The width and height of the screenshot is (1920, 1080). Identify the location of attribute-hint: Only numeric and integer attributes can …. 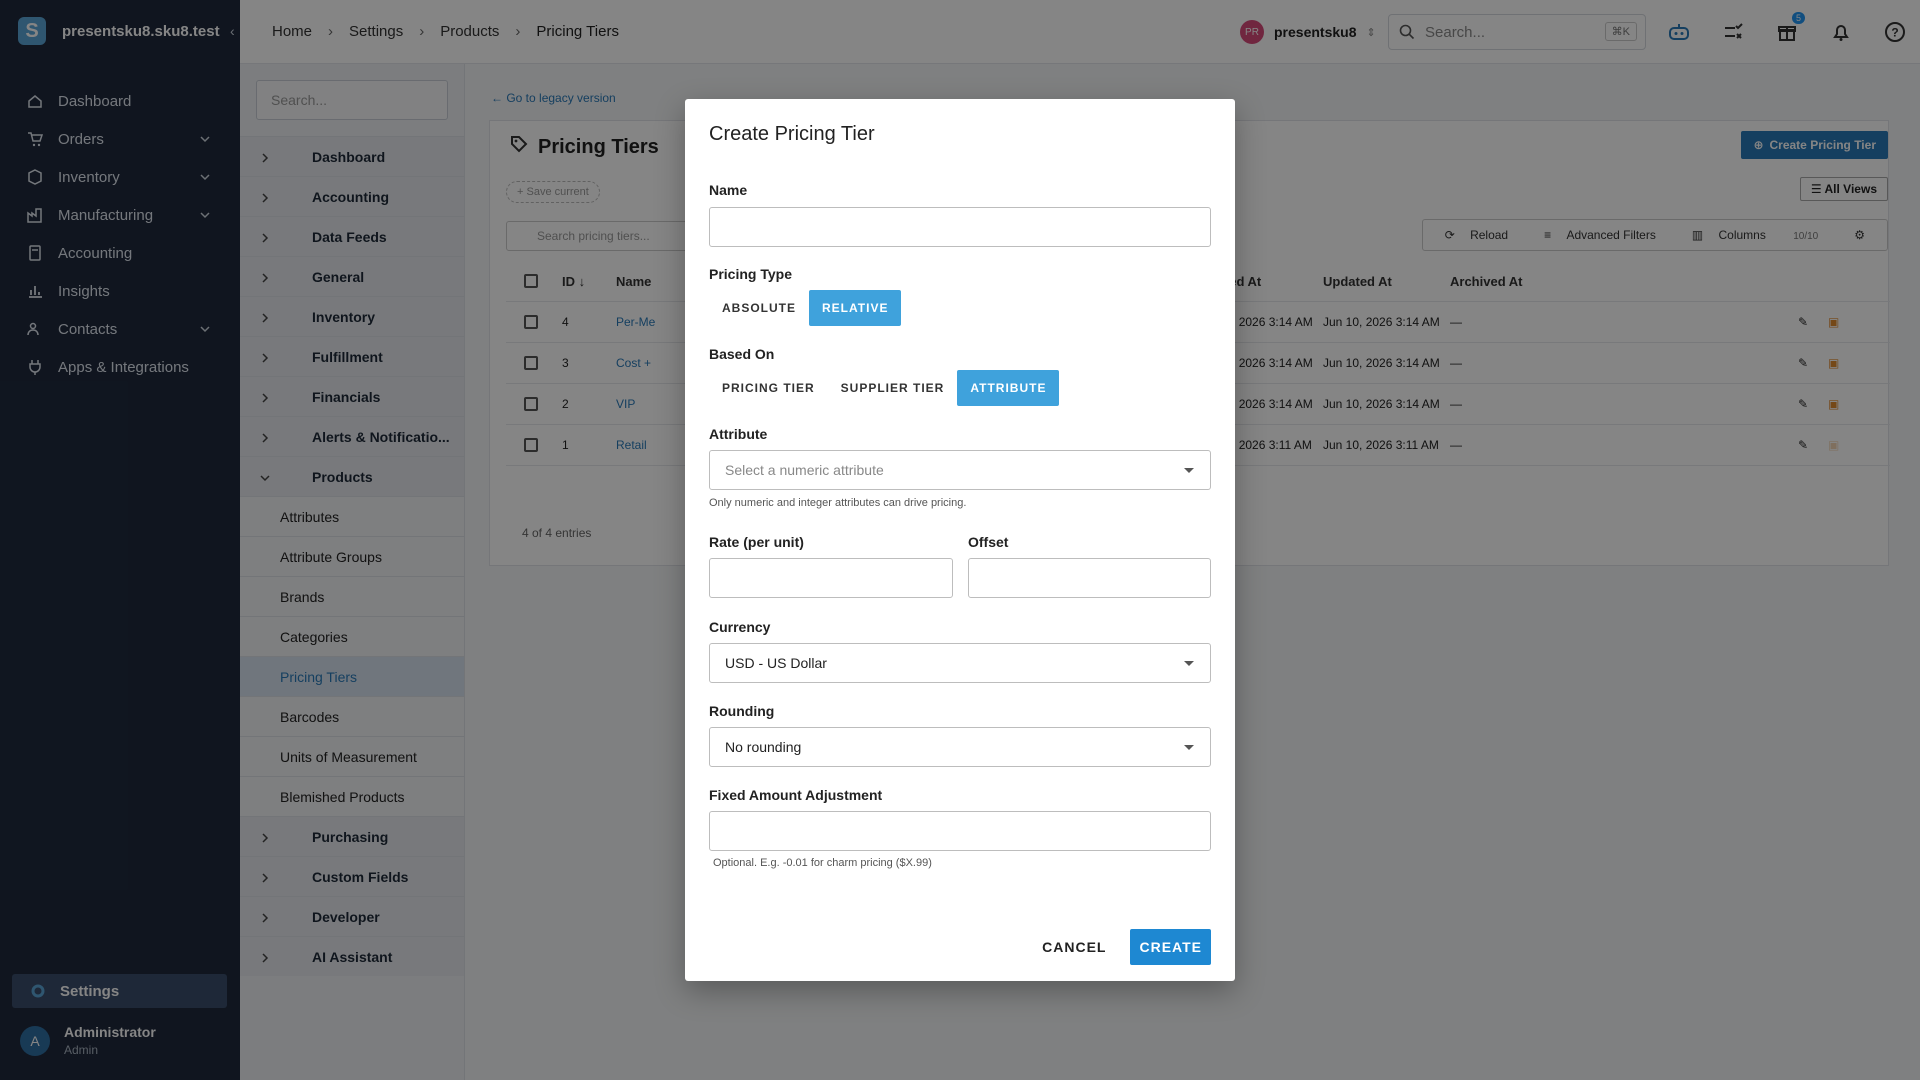
(838, 503).